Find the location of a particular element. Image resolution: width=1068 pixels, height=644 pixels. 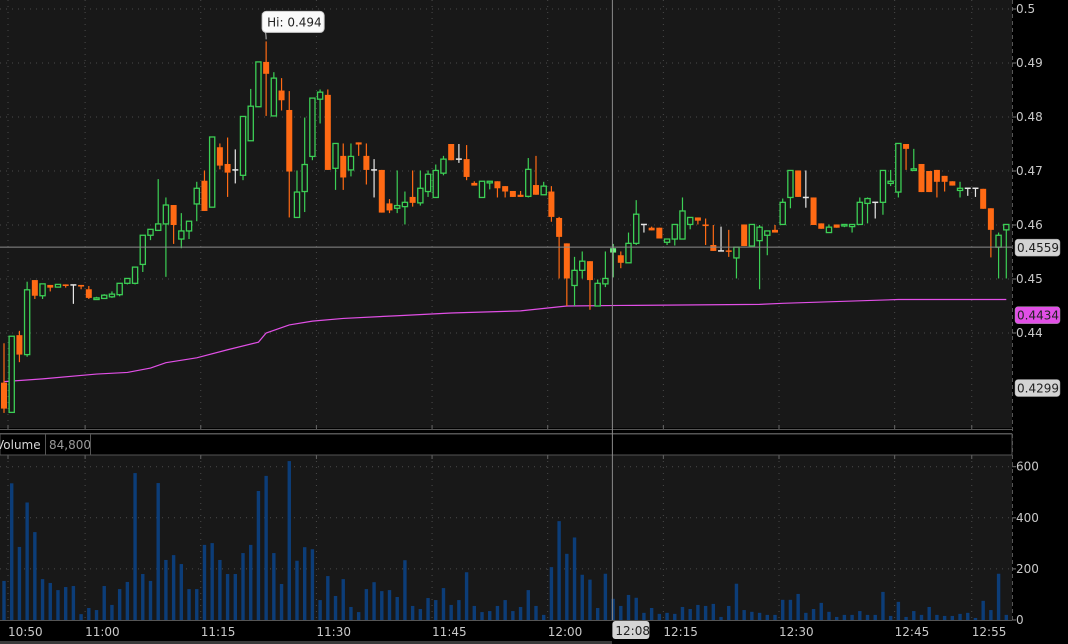

price-tag-crosshair: 0.4559 is located at coordinates (1037, 247).